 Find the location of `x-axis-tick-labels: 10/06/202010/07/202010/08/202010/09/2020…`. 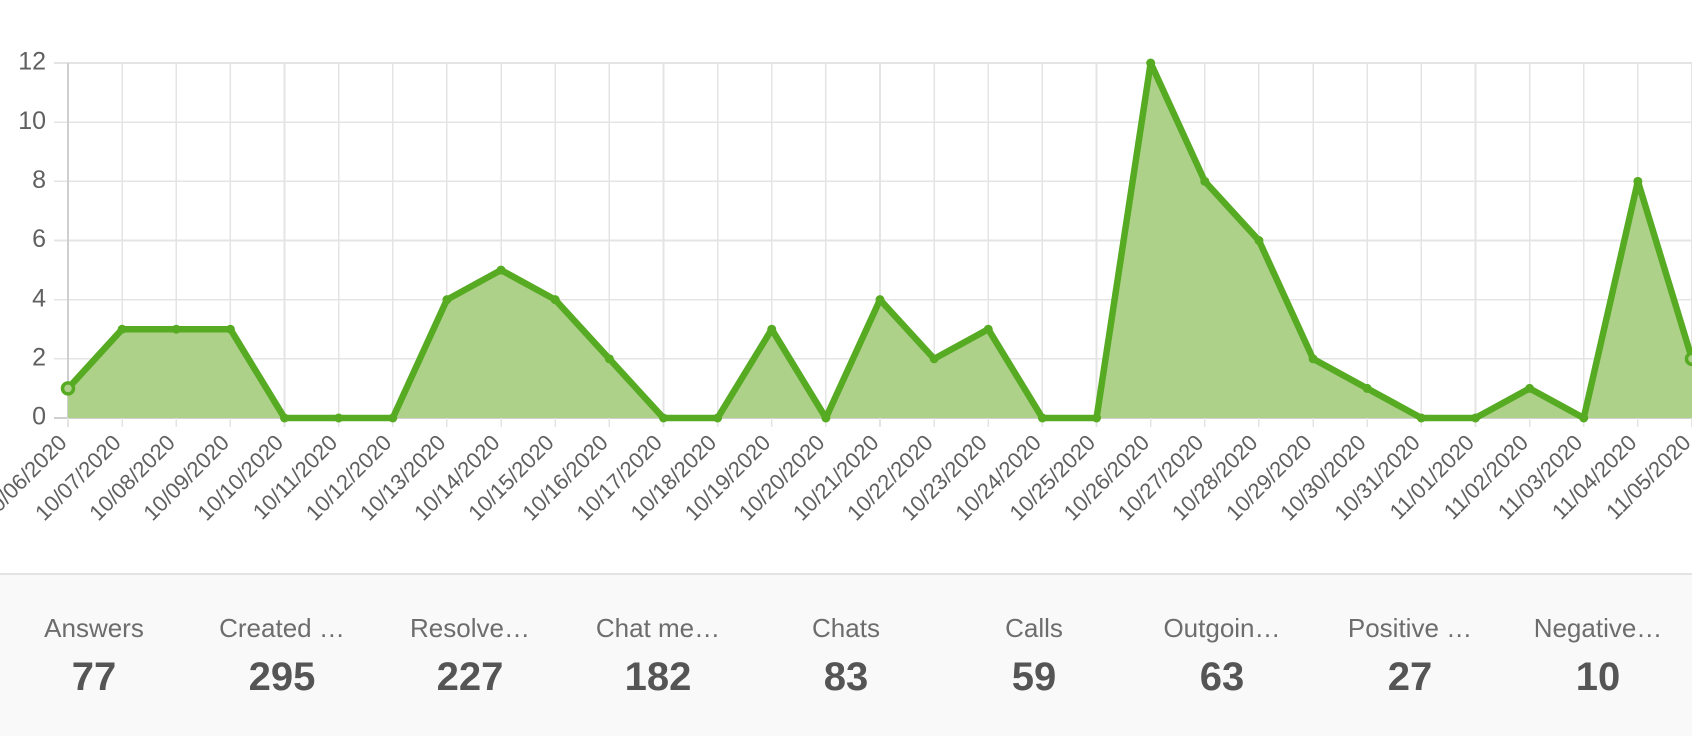

x-axis-tick-labels: 10/06/202010/07/202010/08/202010/09/2020… is located at coordinates (846, 478).